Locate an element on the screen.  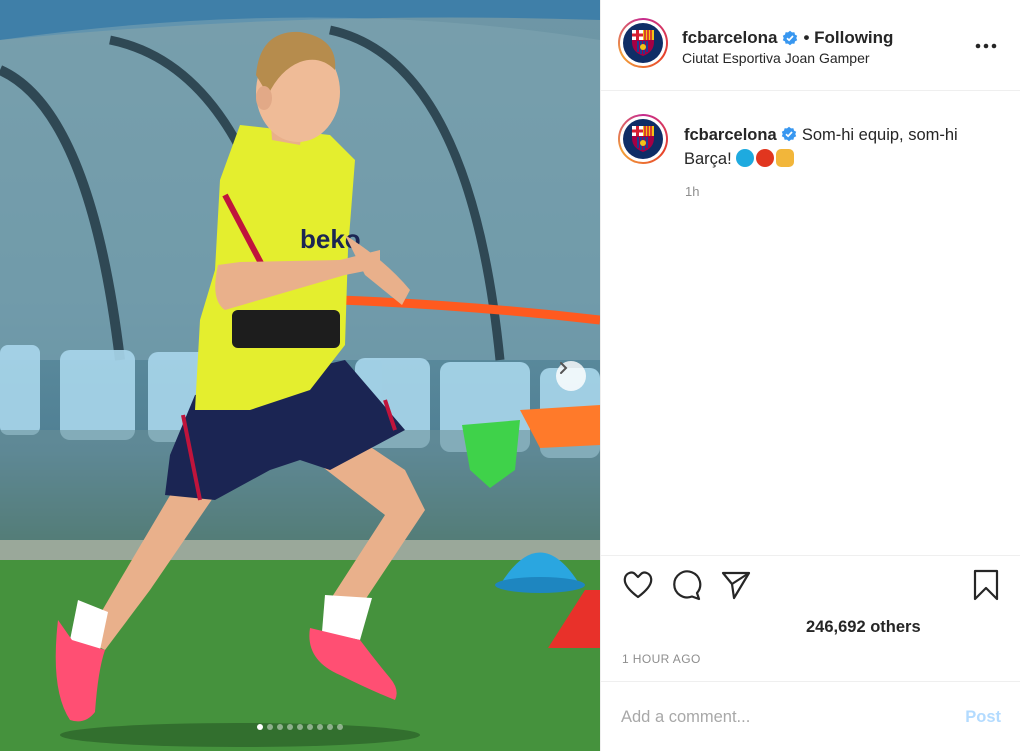
likes-count: 246,692 others is located at coordinates (863, 627).